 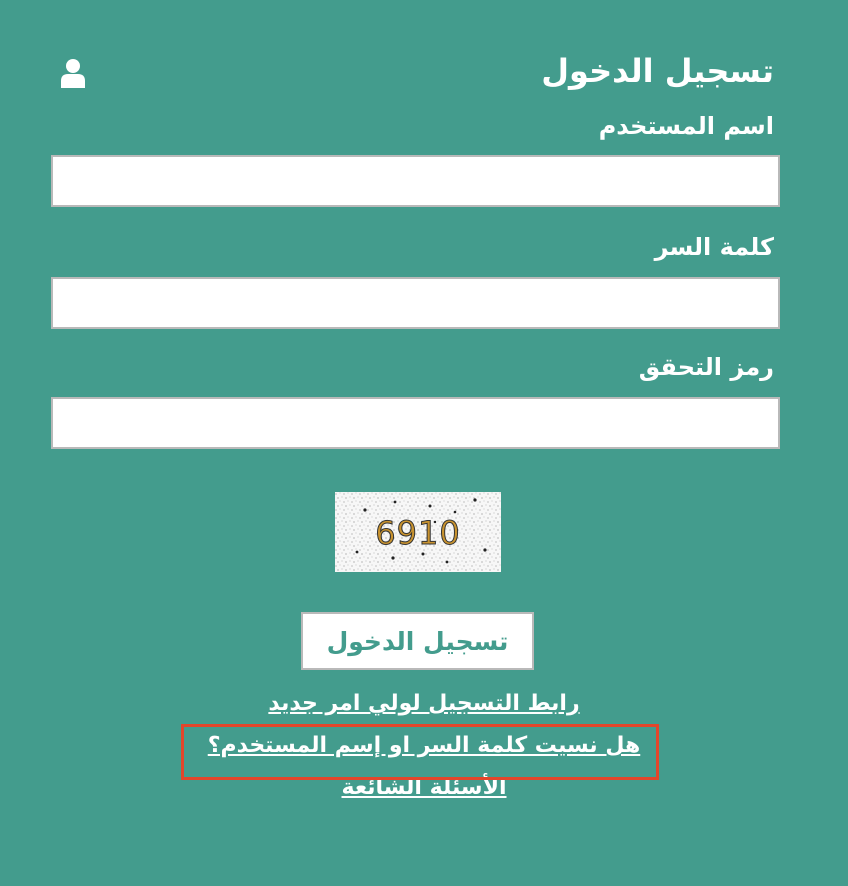 I want to click on captcha-input, so click(x=415, y=423).